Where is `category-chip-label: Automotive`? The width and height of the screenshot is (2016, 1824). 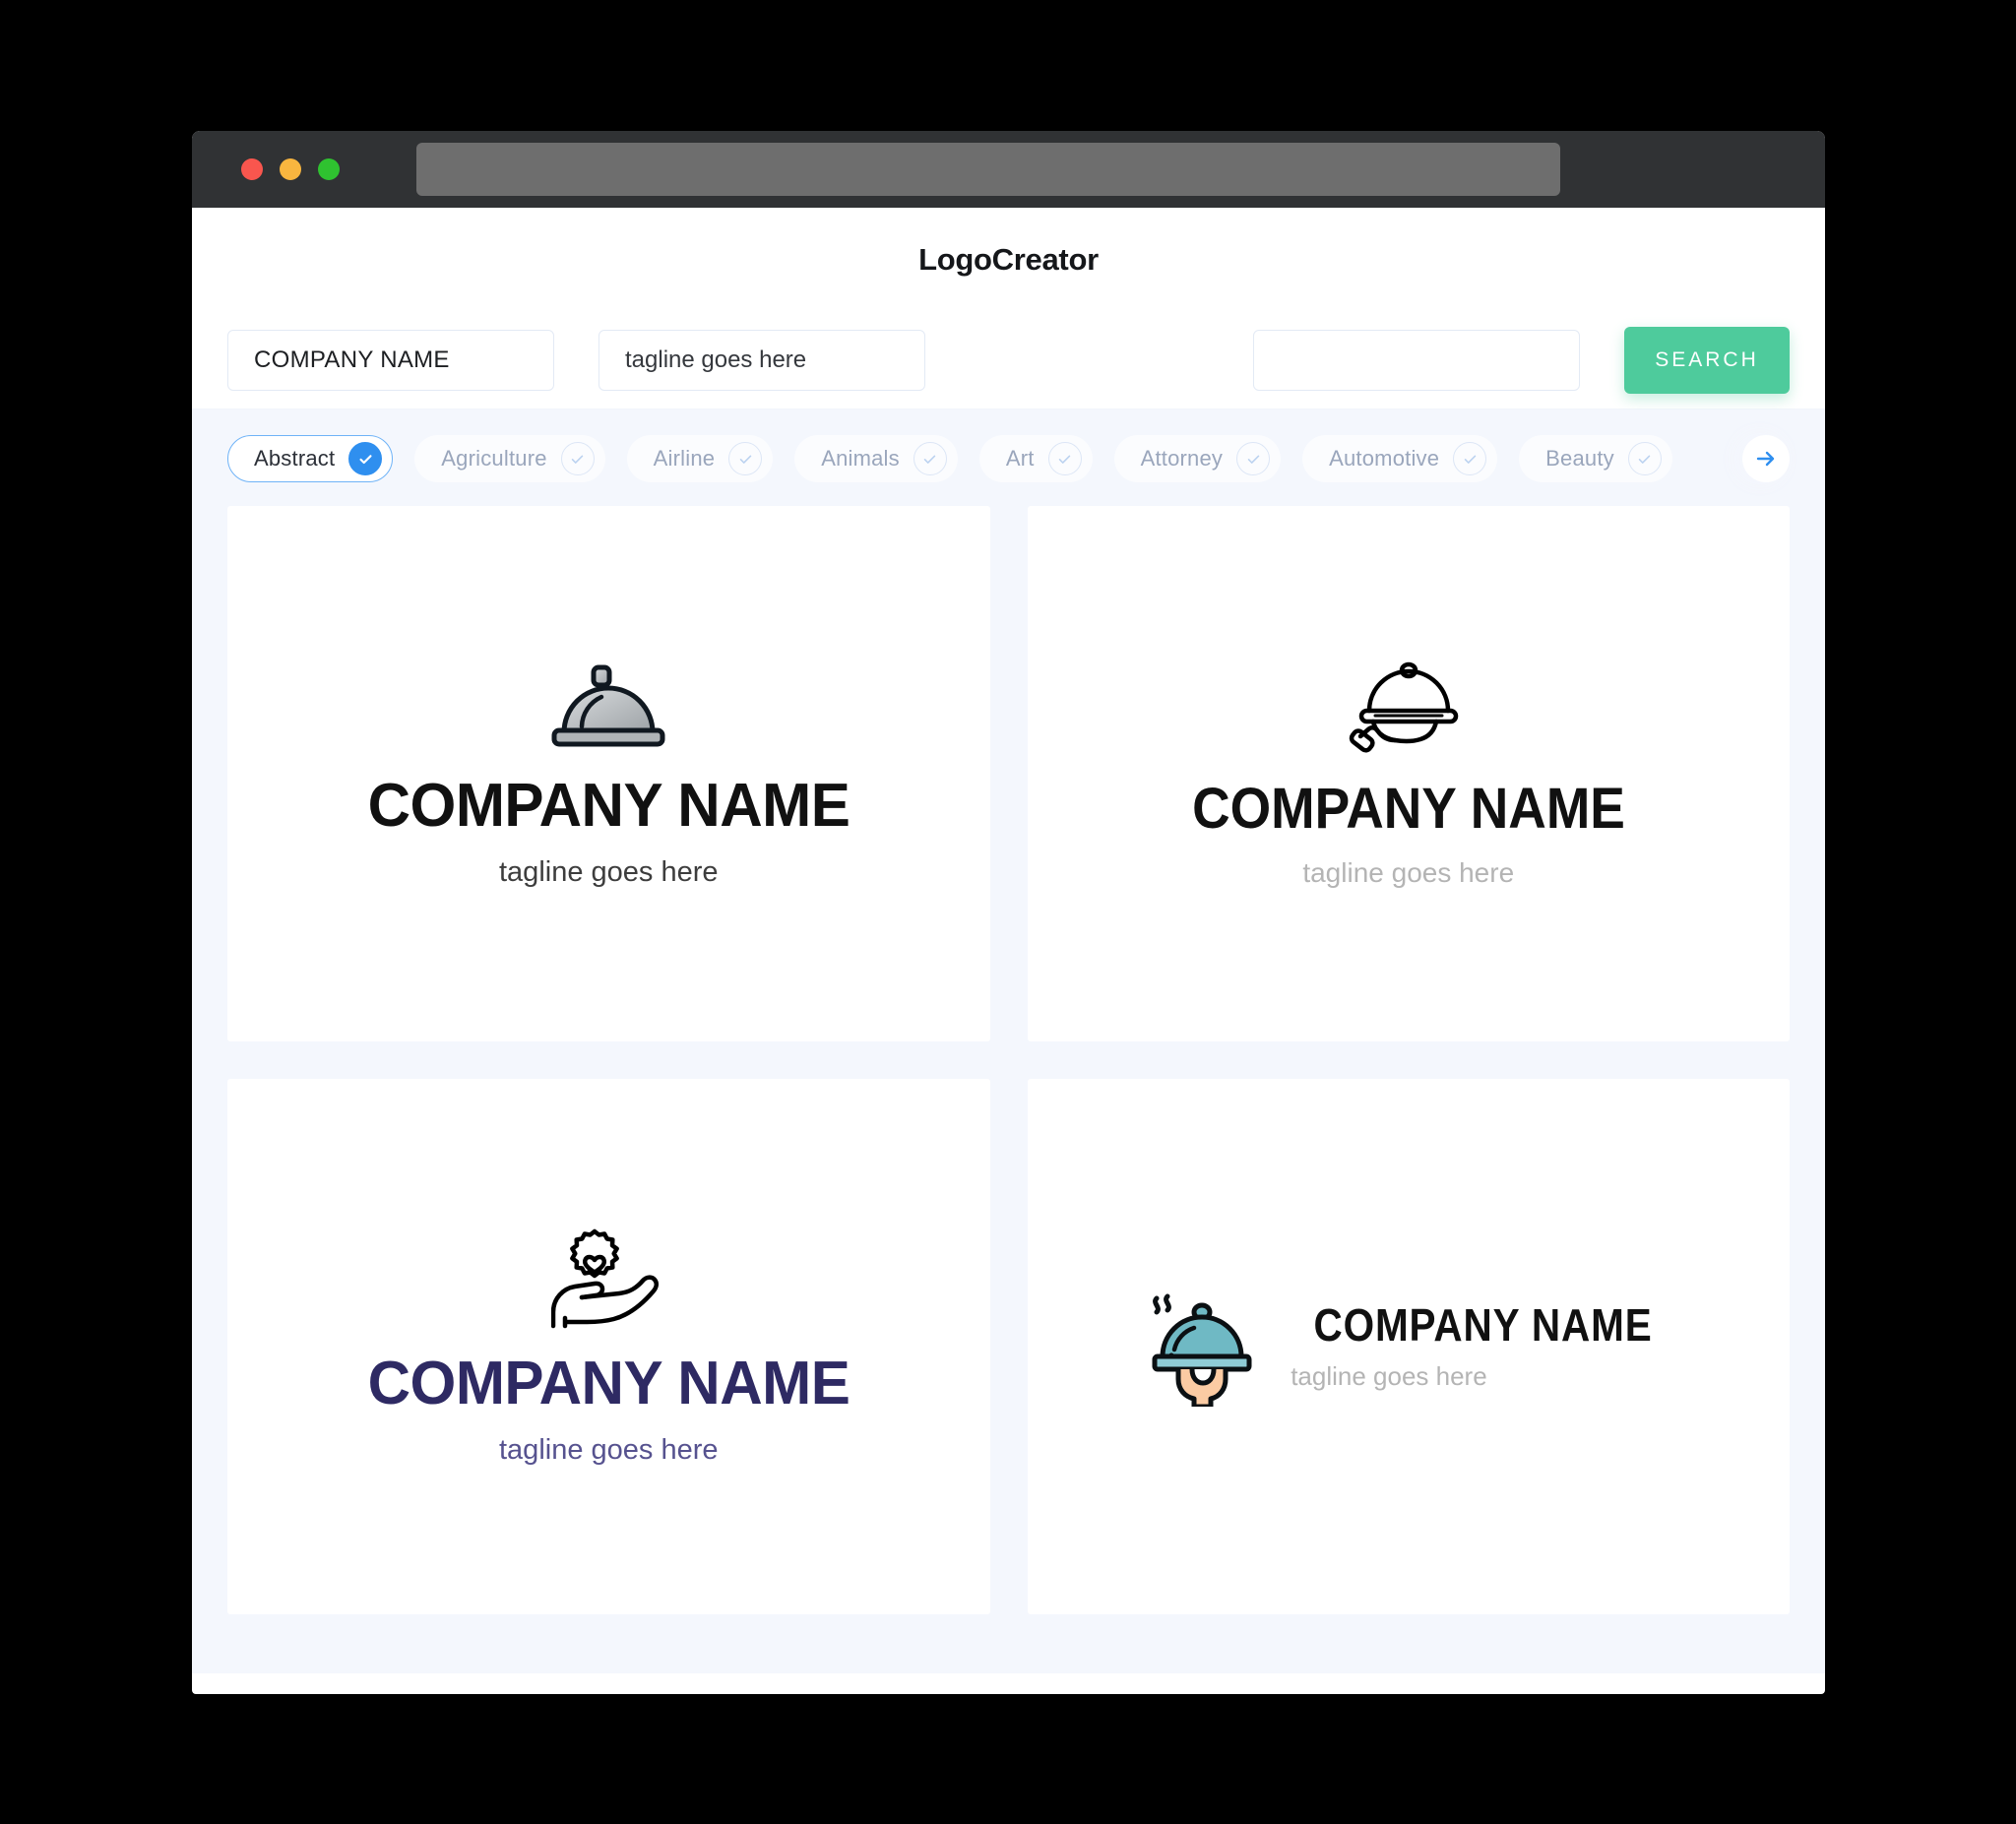 category-chip-label: Automotive is located at coordinates (1384, 458).